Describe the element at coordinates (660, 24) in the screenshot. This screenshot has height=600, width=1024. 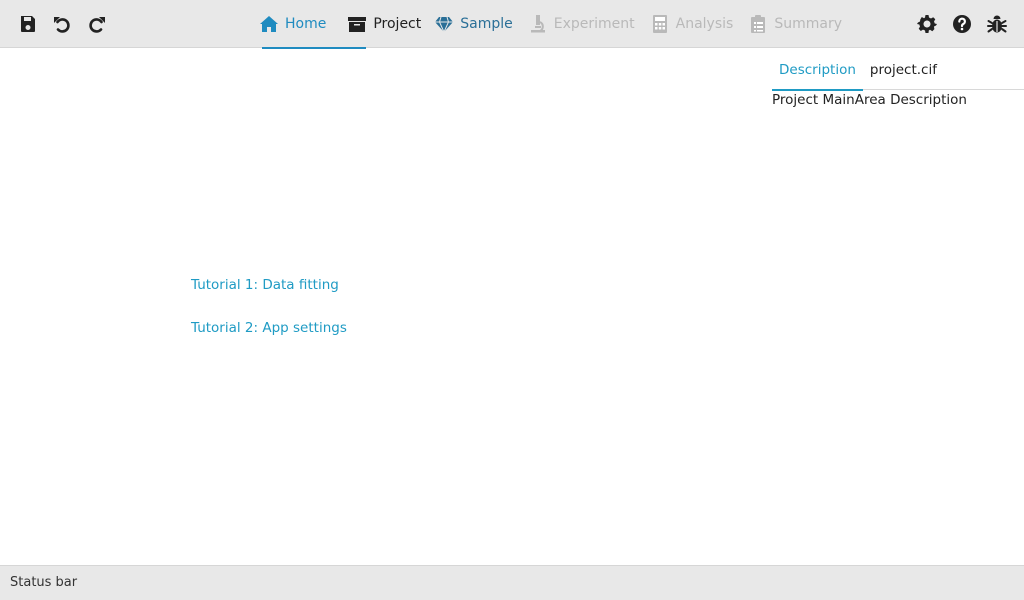
I see `calculator-icon` at that location.